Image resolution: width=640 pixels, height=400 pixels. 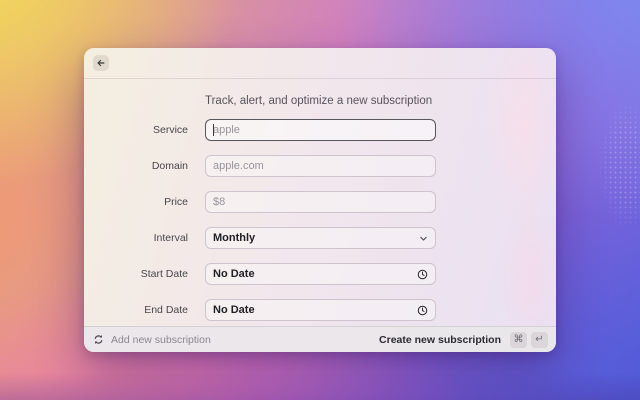 I want to click on back-button, so click(x=101, y=63).